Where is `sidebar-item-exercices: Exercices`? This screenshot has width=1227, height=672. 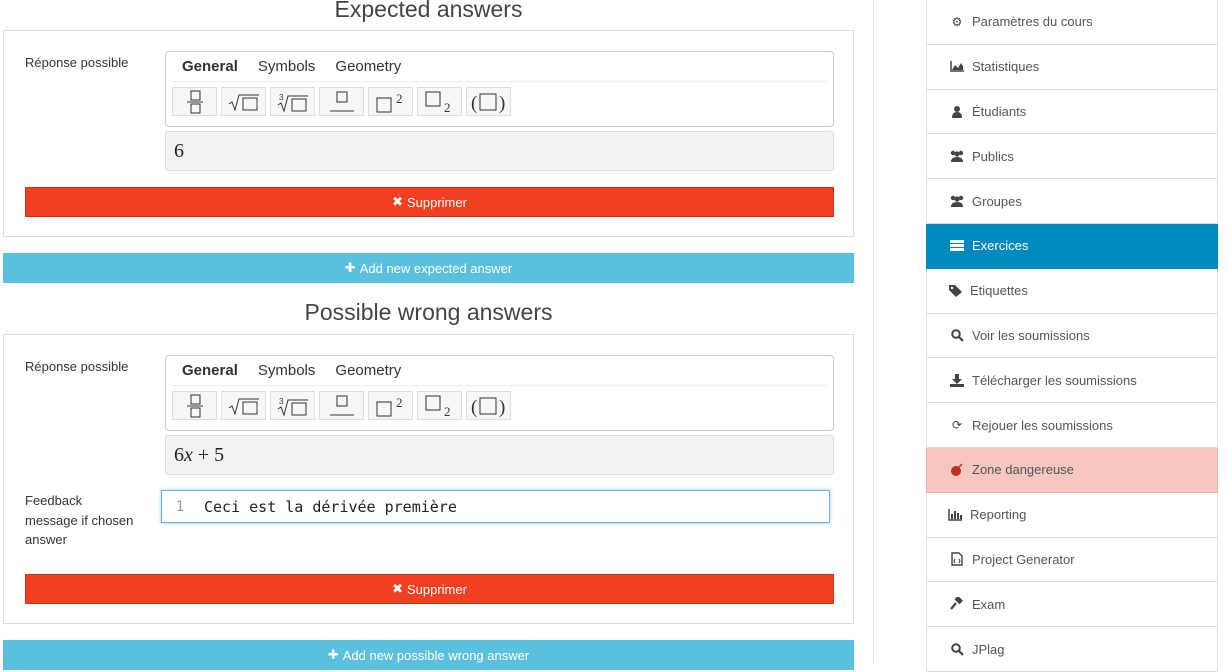 sidebar-item-exercices: Exercices is located at coordinates (1072, 246).